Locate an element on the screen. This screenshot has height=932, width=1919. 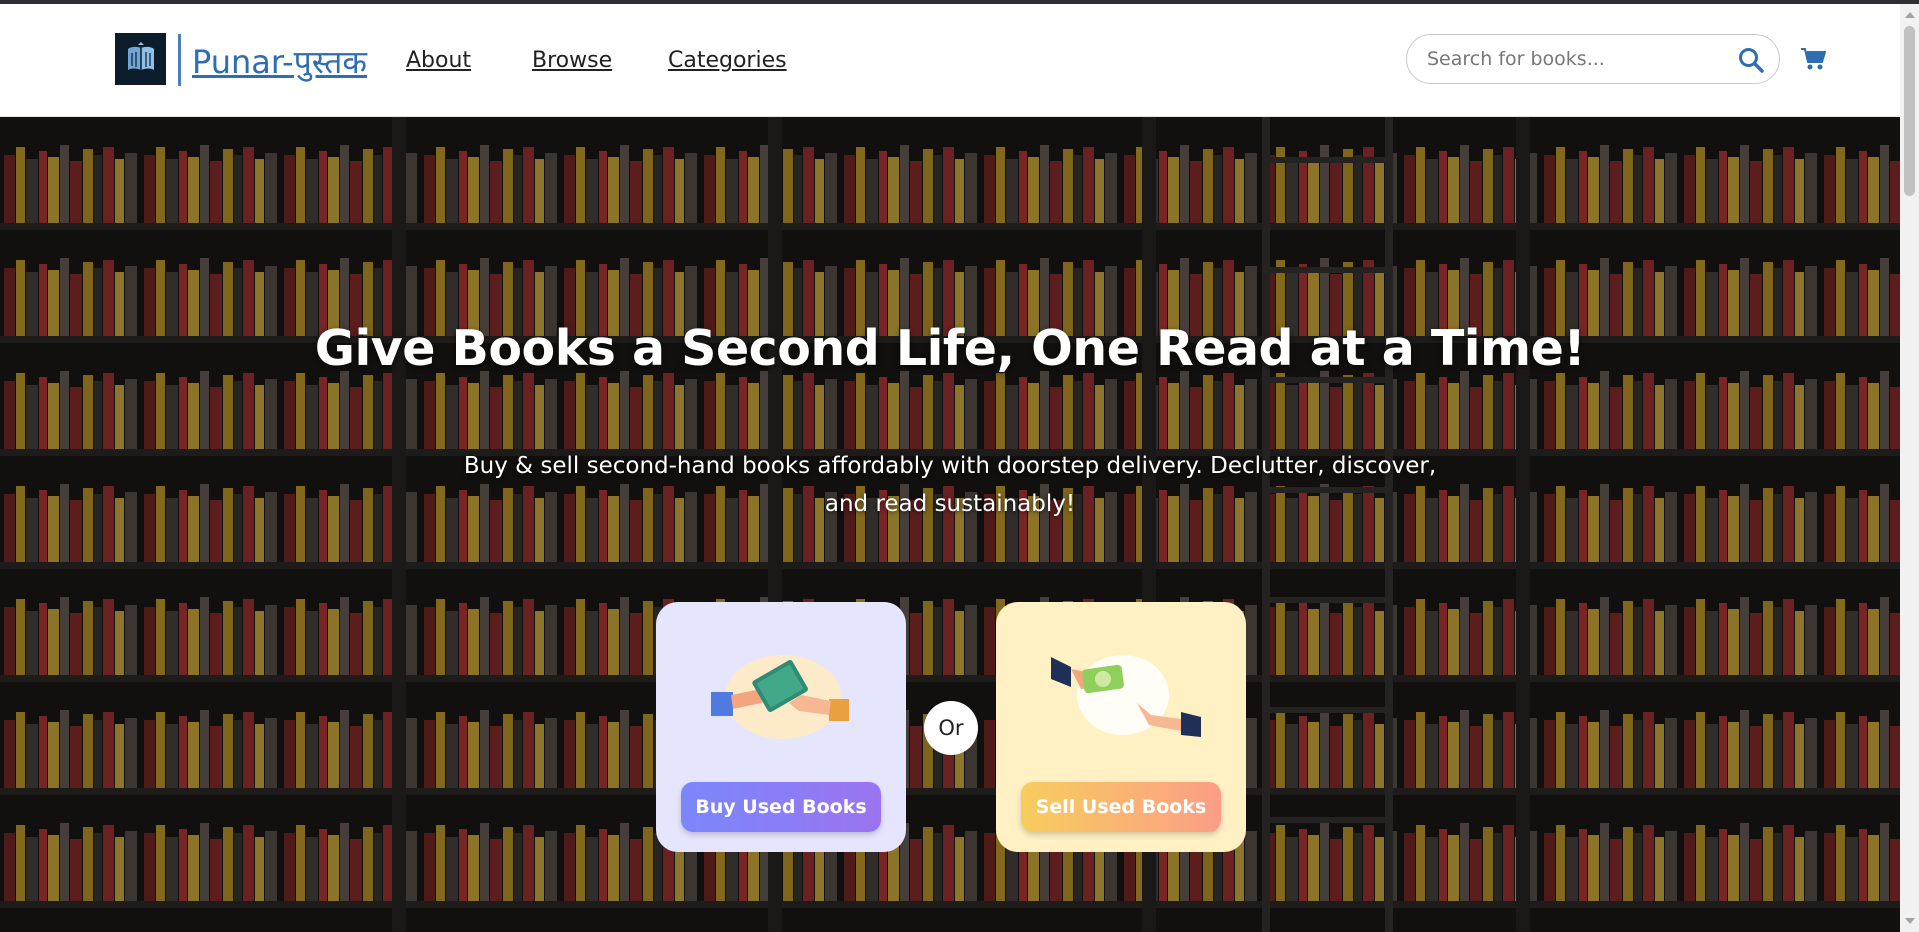
cart-icon is located at coordinates (1813, 59).